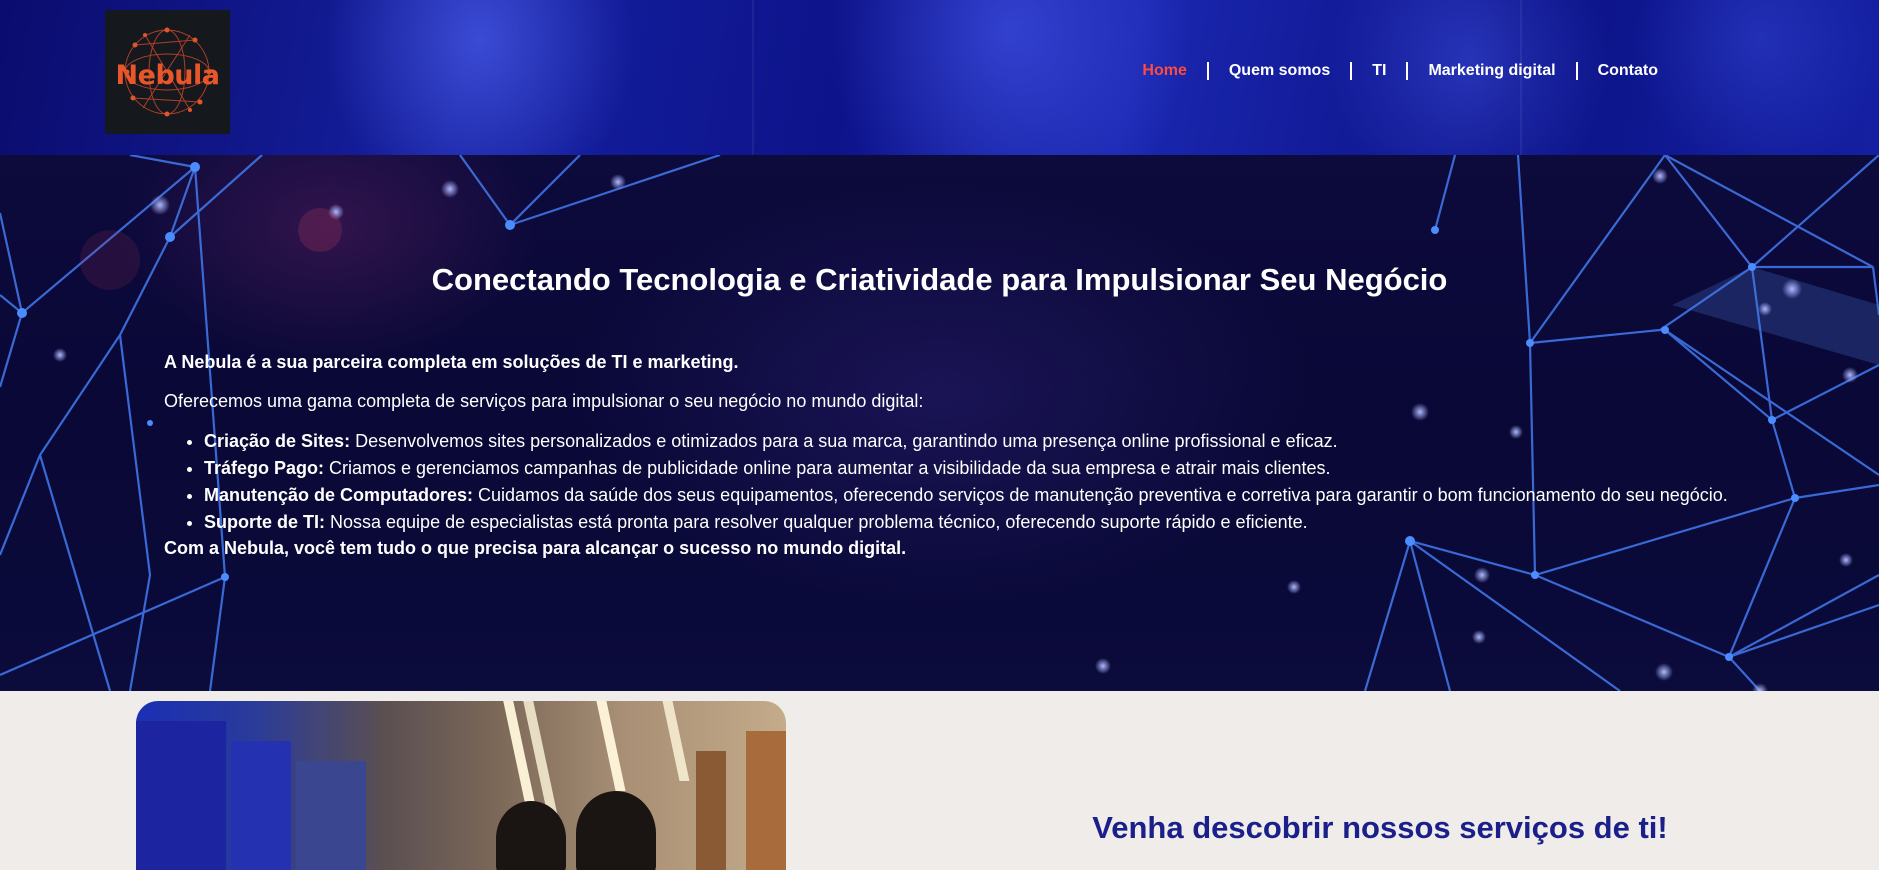 Image resolution: width=1879 pixels, height=870 pixels. I want to click on nav-ti: TI, so click(1379, 71).